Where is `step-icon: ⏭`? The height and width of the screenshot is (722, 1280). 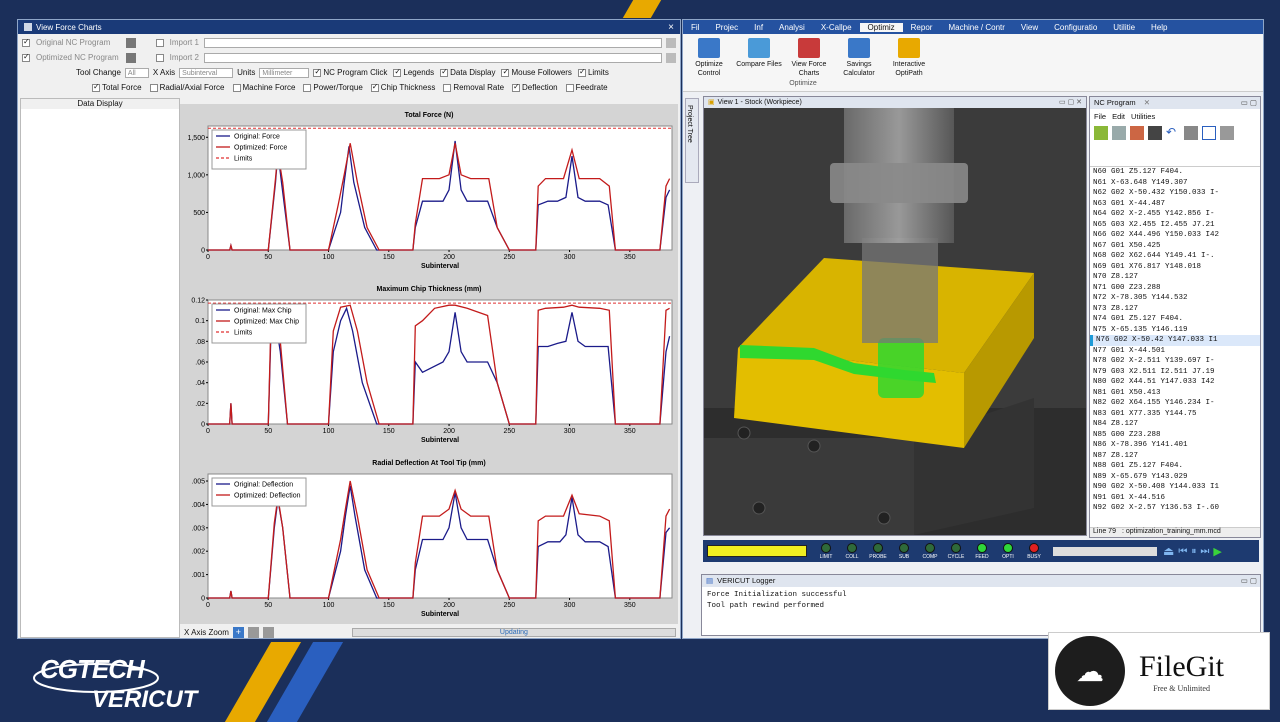
step-icon: ⏭ is located at coordinates (1204, 551).